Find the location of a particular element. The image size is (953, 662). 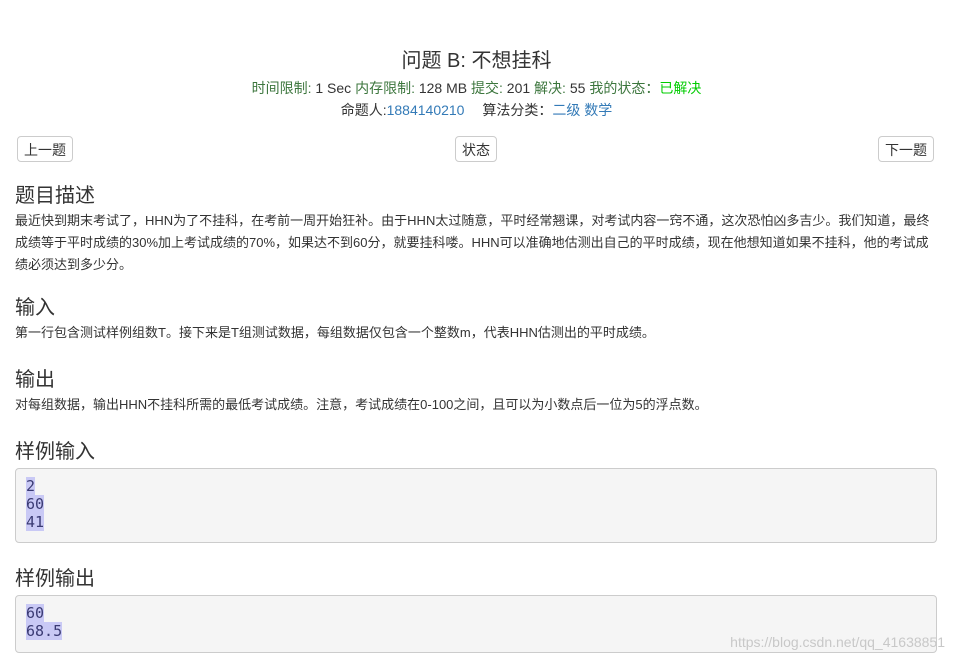

solved-count-label: 解决: is located at coordinates (550, 88).